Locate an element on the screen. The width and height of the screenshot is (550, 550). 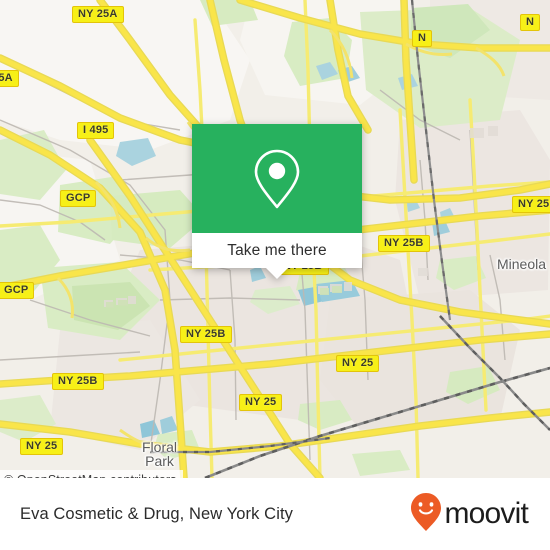
moovit-logo: moovit is located at coordinates (469, 514).